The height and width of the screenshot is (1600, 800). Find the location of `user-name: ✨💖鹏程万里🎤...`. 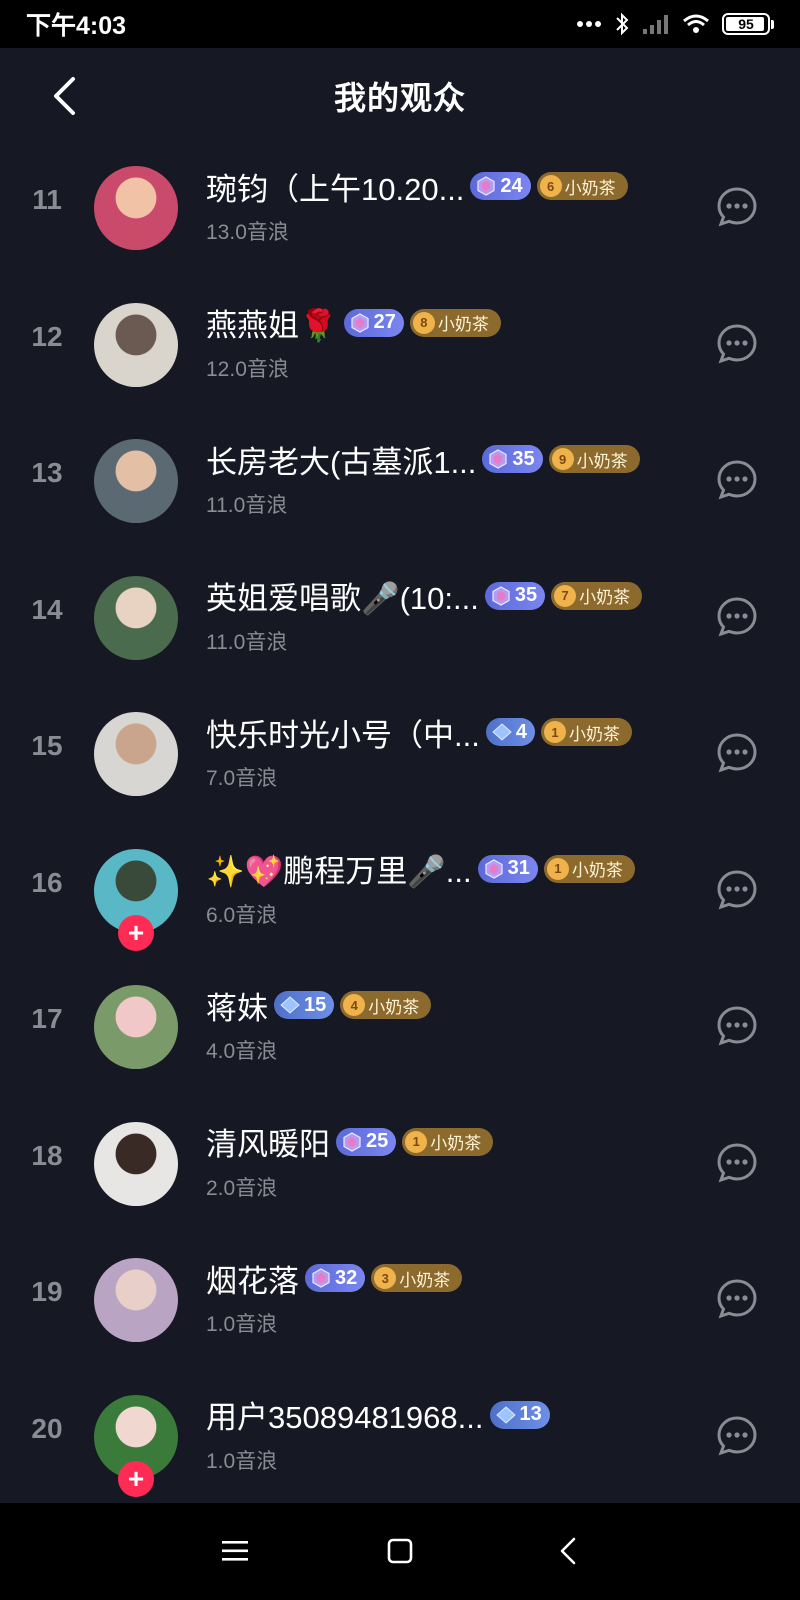

user-name: ✨💖鹏程万里🎤... is located at coordinates (339, 871).